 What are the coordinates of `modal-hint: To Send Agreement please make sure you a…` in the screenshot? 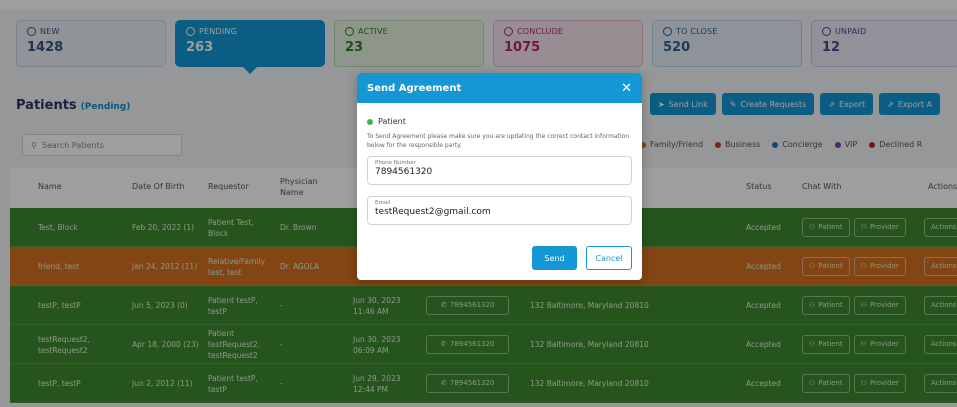 It's located at (498, 141).